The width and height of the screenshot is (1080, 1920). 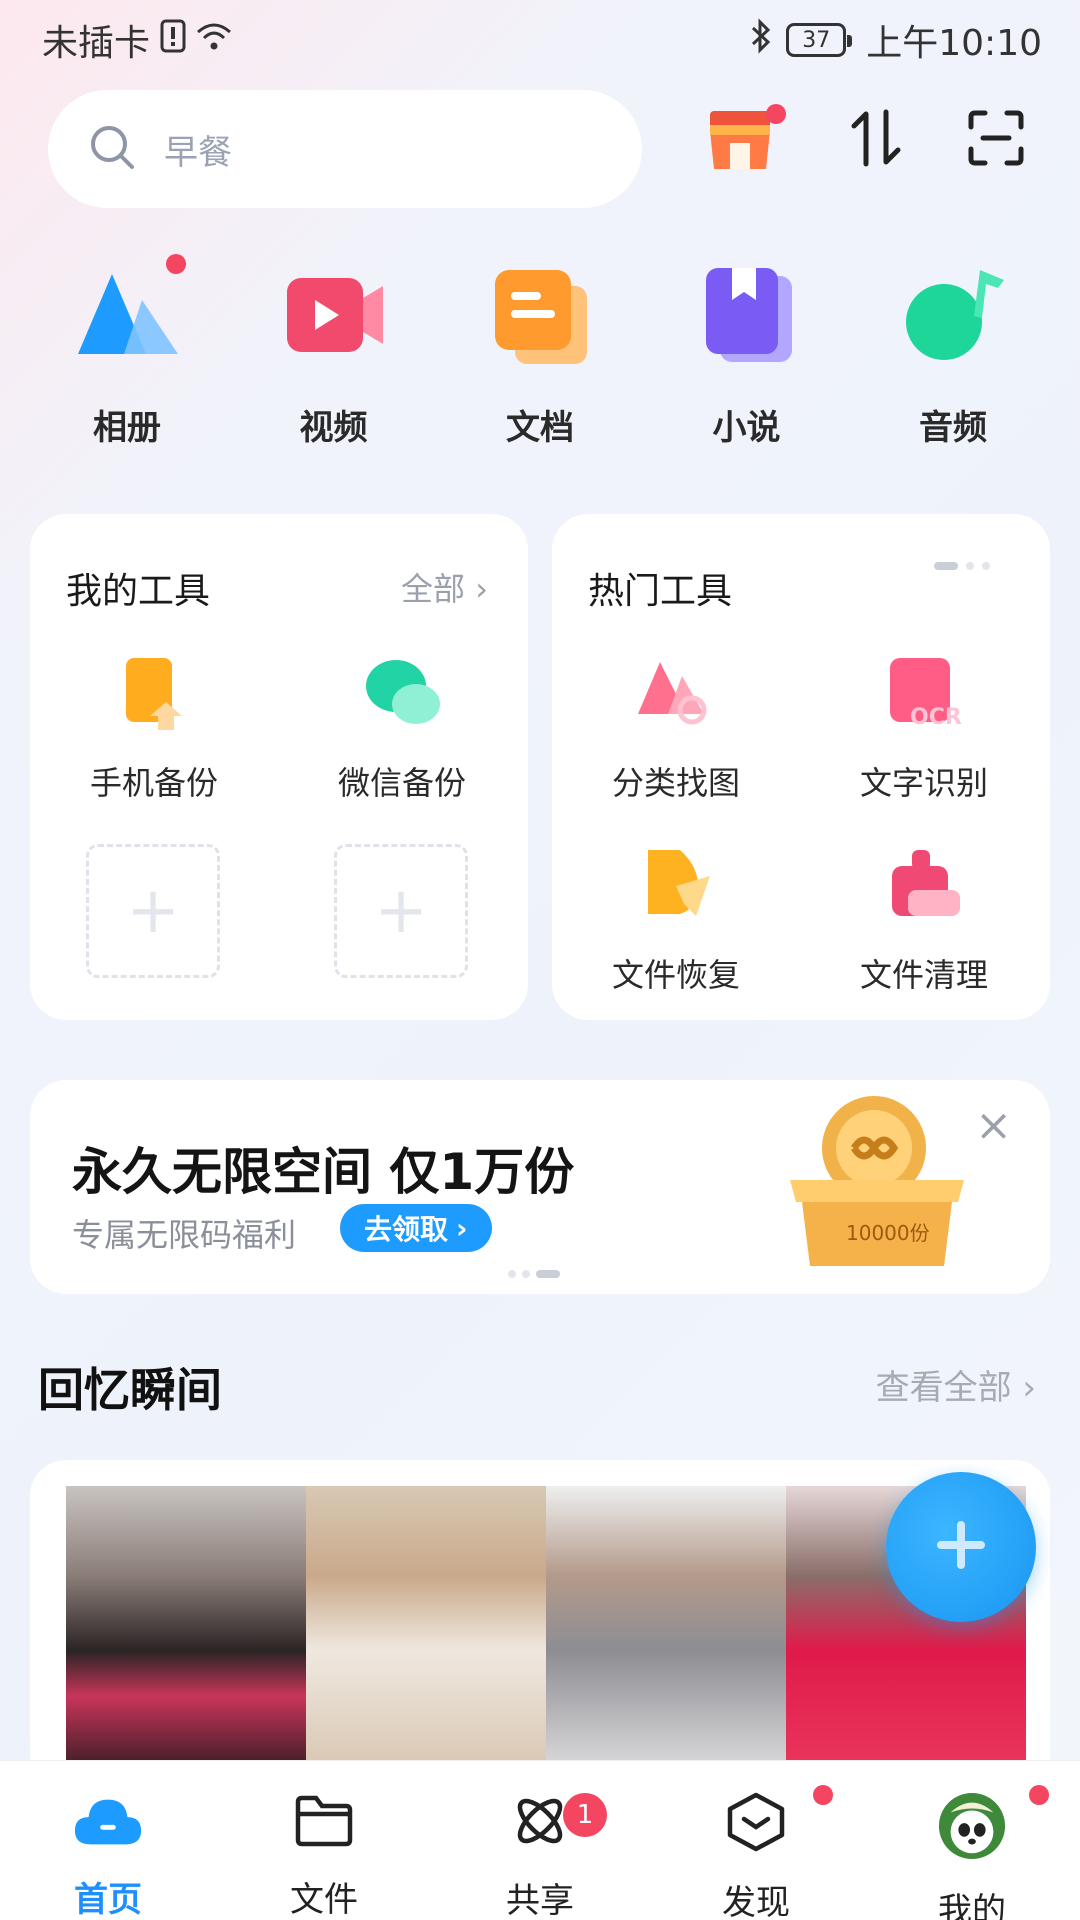 What do you see at coordinates (823, 1795) in the screenshot?
I see `discover-notification-dot` at bounding box center [823, 1795].